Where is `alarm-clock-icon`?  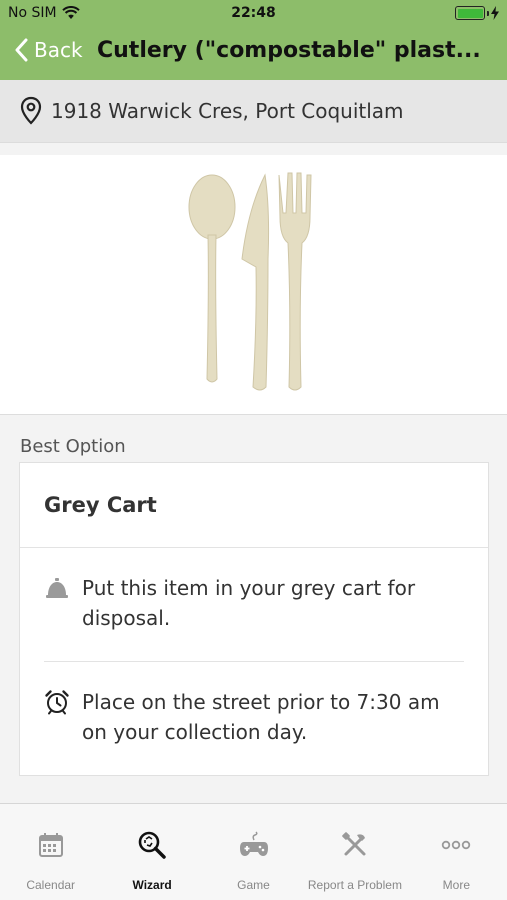
alarm-clock-icon is located at coordinates (57, 702).